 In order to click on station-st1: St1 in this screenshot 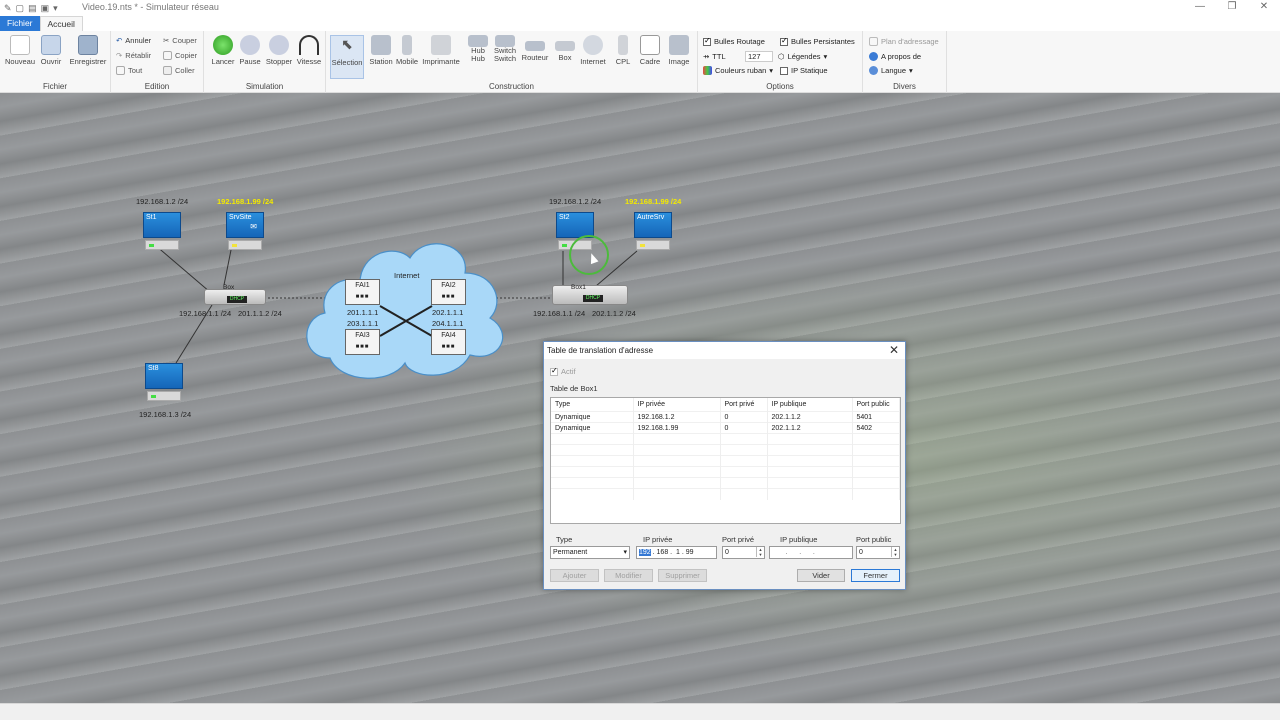, I will do `click(161, 232)`.